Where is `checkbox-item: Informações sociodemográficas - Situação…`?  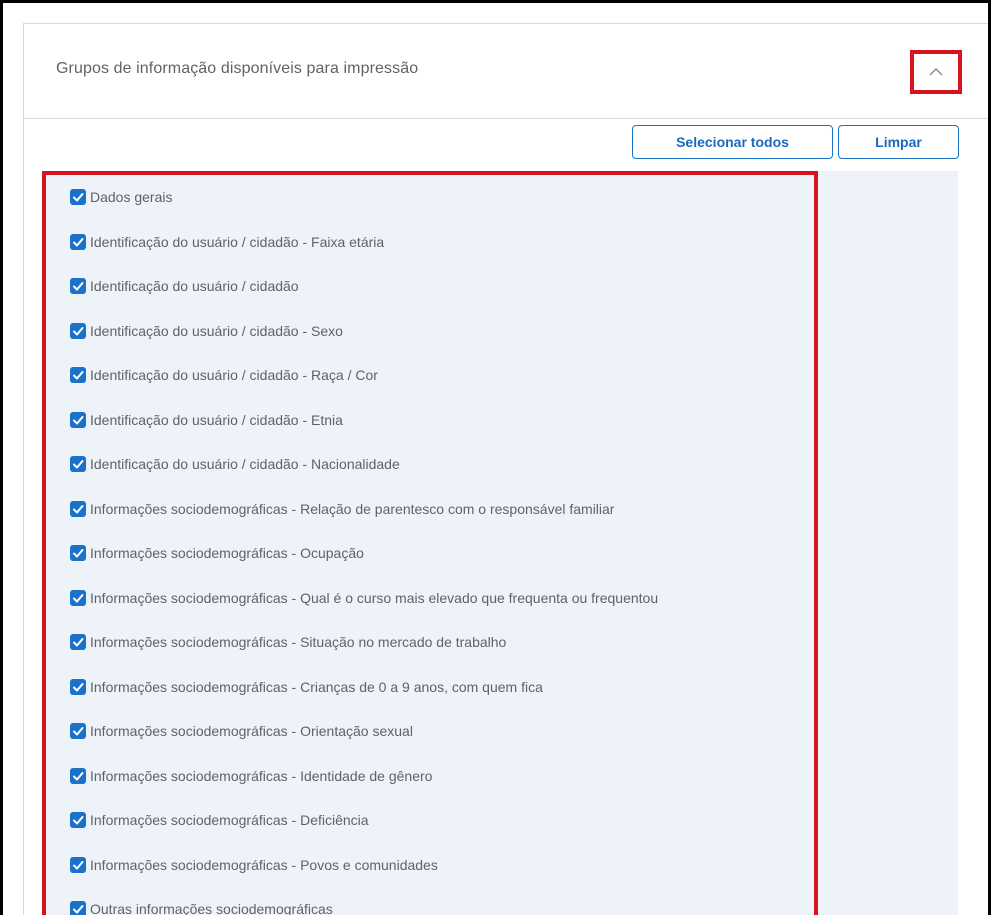 checkbox-item: Informações sociodemográficas - Situação… is located at coordinates (288, 642).